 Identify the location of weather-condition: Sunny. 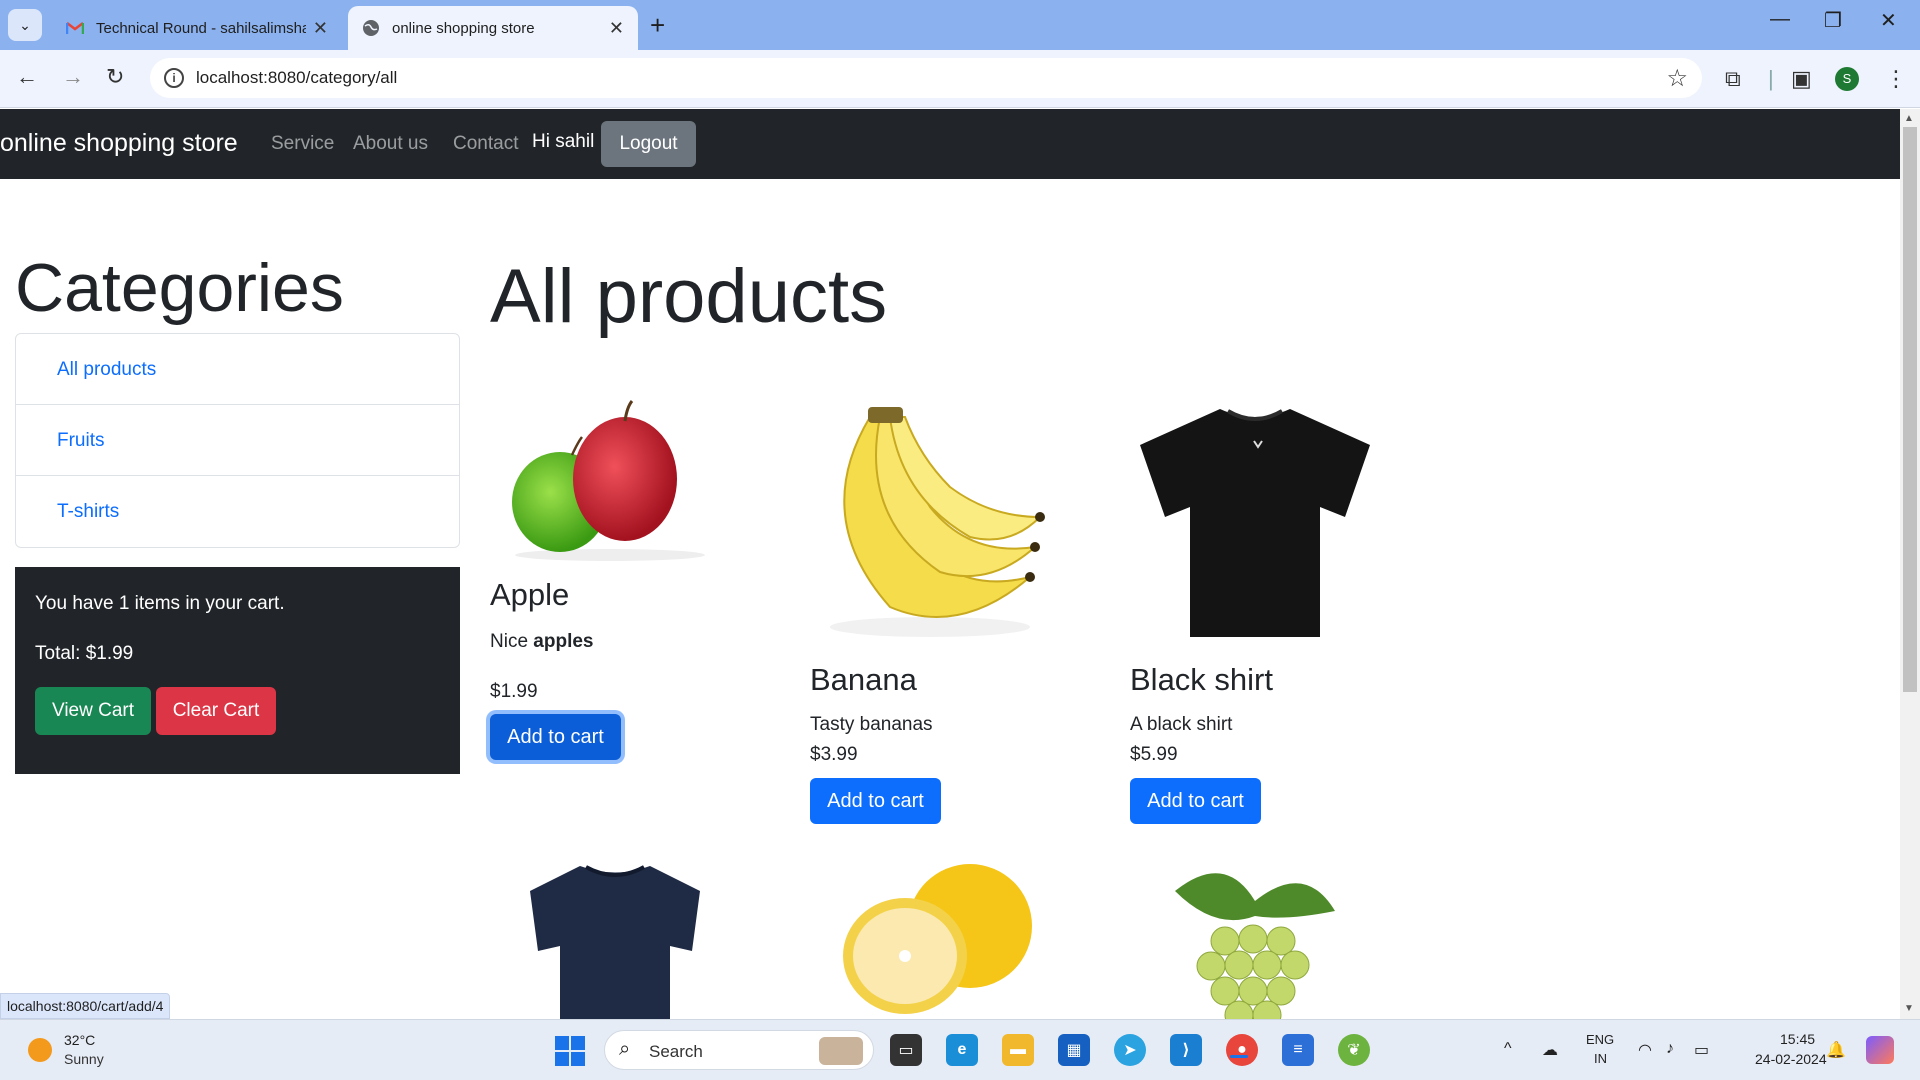
(84, 1059).